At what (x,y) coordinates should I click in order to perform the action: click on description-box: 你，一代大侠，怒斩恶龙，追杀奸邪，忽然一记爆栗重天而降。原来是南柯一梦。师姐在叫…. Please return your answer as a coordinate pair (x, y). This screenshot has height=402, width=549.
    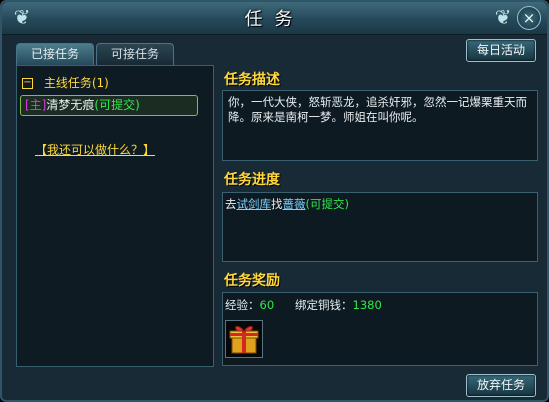
    Looking at the image, I should click on (380, 125).